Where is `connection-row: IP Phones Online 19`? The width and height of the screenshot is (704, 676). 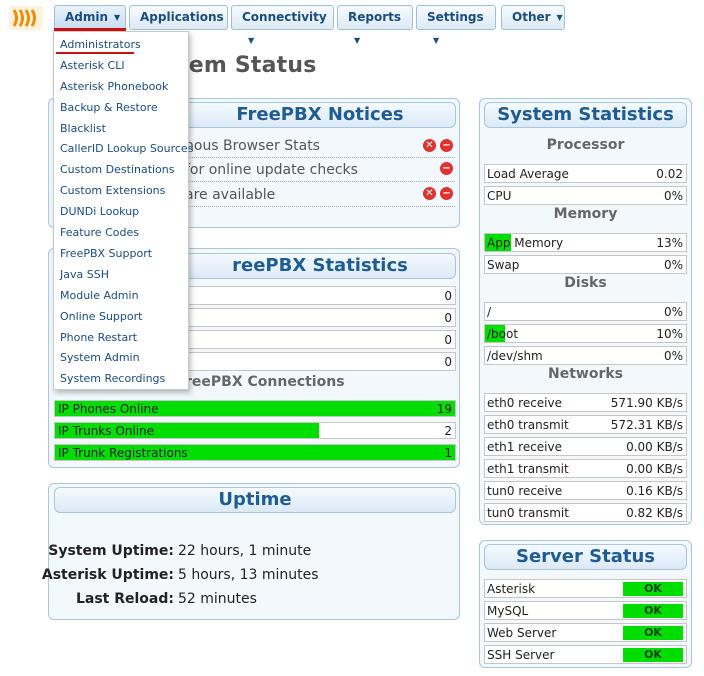 connection-row: IP Phones Online 19 is located at coordinates (255, 408).